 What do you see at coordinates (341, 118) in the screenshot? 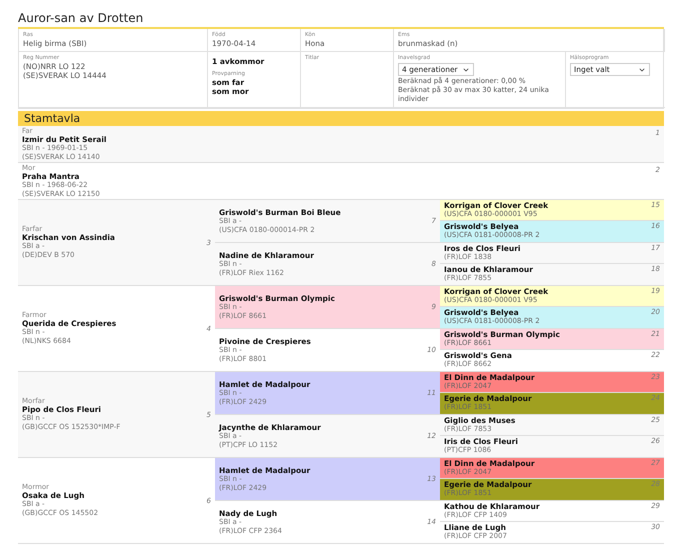
I see `section-header: Stamtavla` at bounding box center [341, 118].